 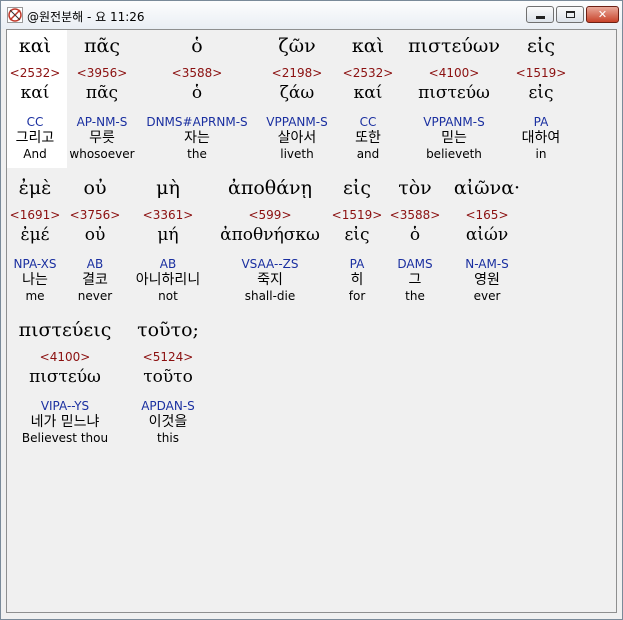 What do you see at coordinates (270, 235) in the screenshot?
I see `lemma: ἀποθνήσκω` at bounding box center [270, 235].